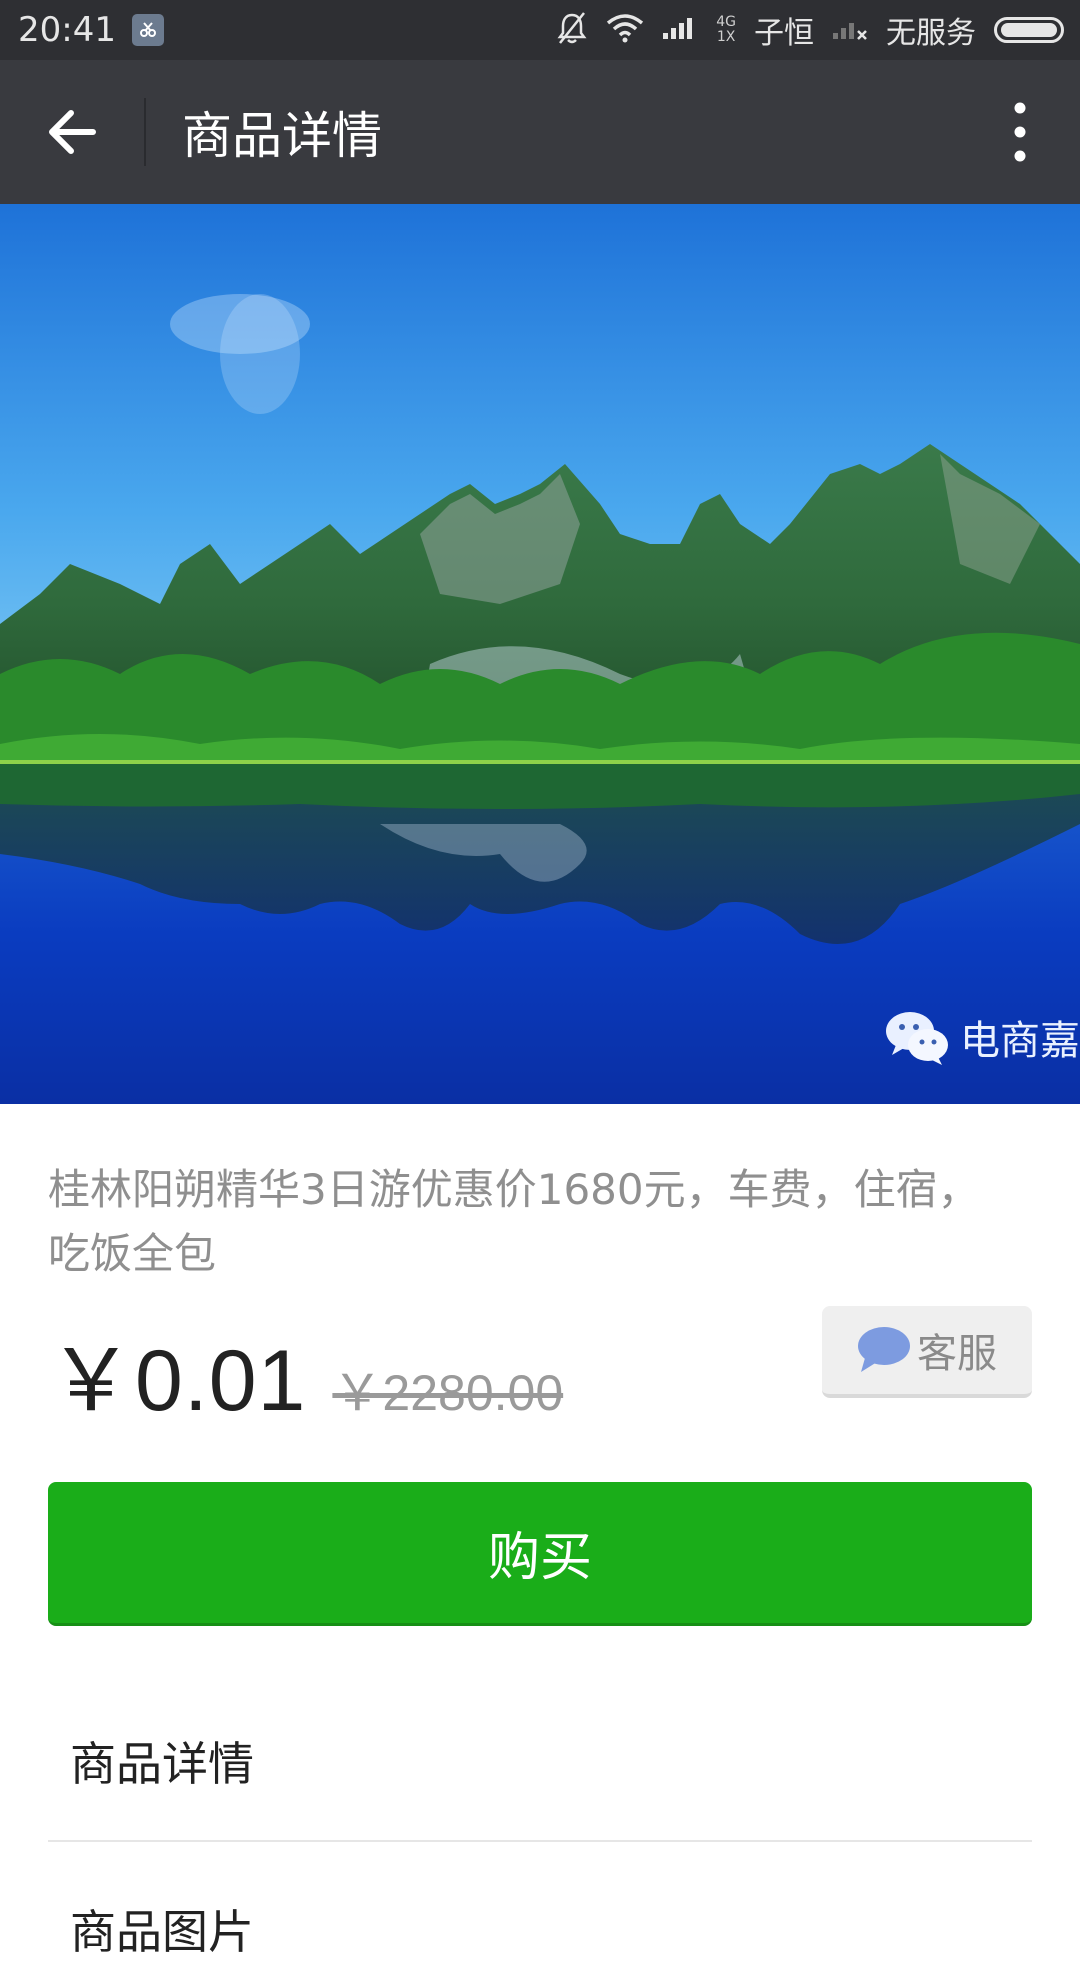 The height and width of the screenshot is (1962, 1080). What do you see at coordinates (145, 132) in the screenshot?
I see `app-bar-divider` at bounding box center [145, 132].